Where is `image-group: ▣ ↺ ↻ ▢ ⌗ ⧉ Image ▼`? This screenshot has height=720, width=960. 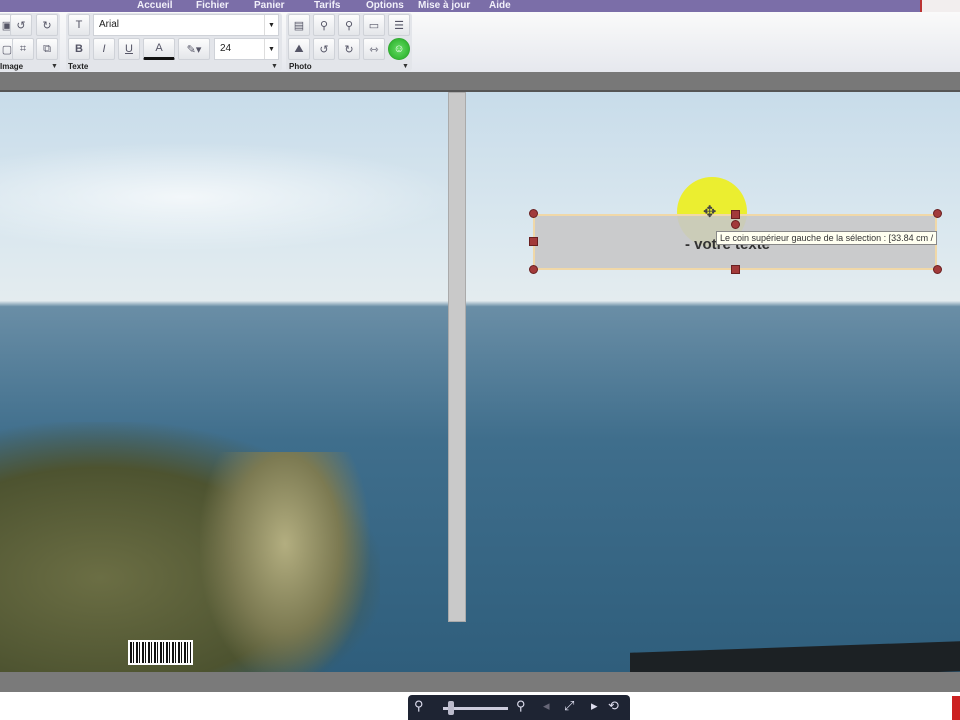 image-group: ▣ ↺ ↻ ▢ ⌗ ⧉ Image ▼ is located at coordinates (30, 42).